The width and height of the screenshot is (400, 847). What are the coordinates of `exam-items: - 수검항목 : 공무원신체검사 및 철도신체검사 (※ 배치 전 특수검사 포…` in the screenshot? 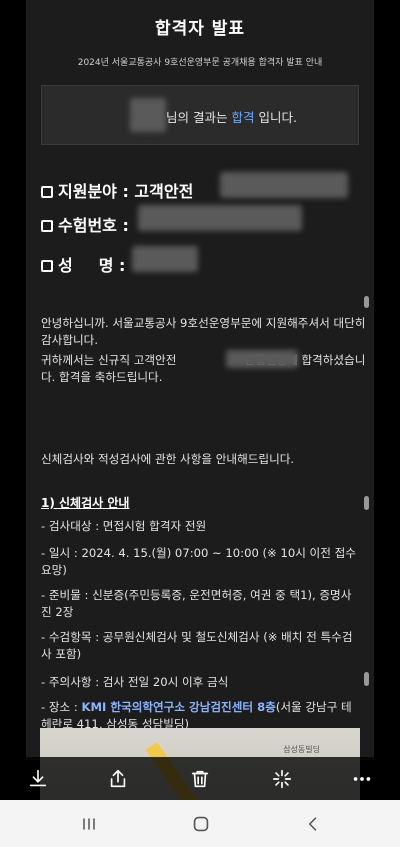 It's located at (197, 645).